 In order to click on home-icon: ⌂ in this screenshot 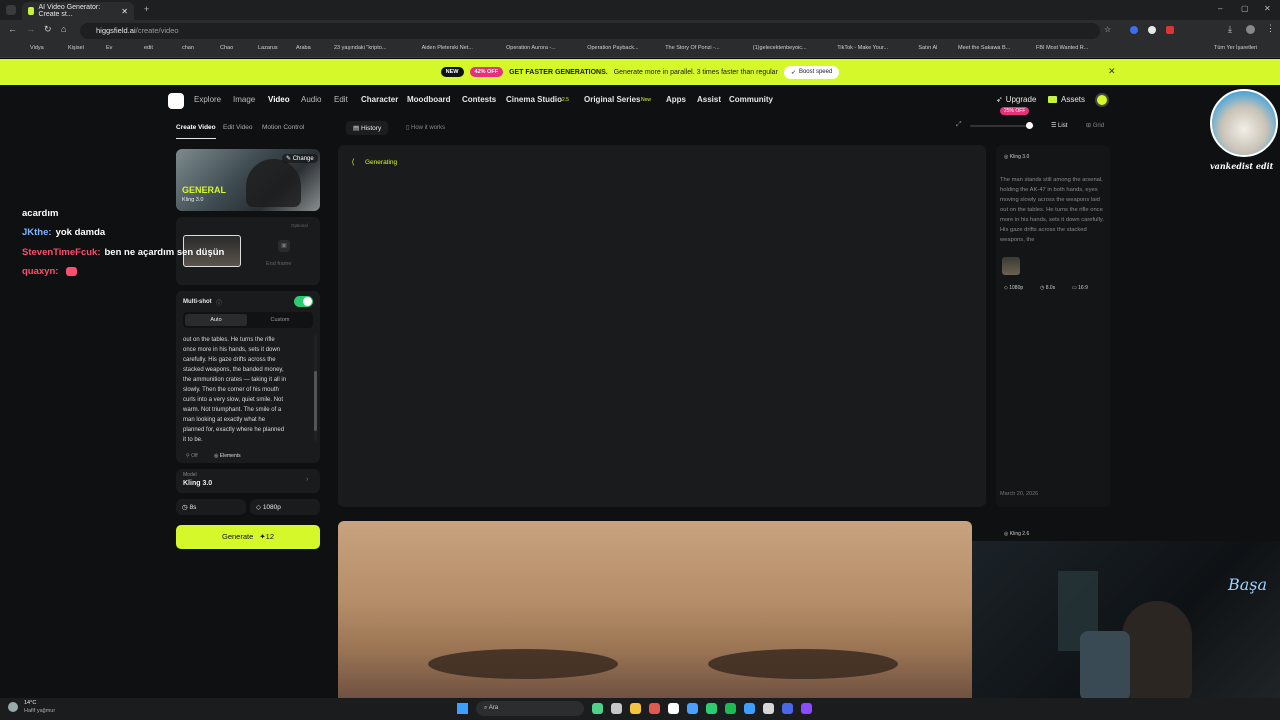, I will do `click(63, 29)`.